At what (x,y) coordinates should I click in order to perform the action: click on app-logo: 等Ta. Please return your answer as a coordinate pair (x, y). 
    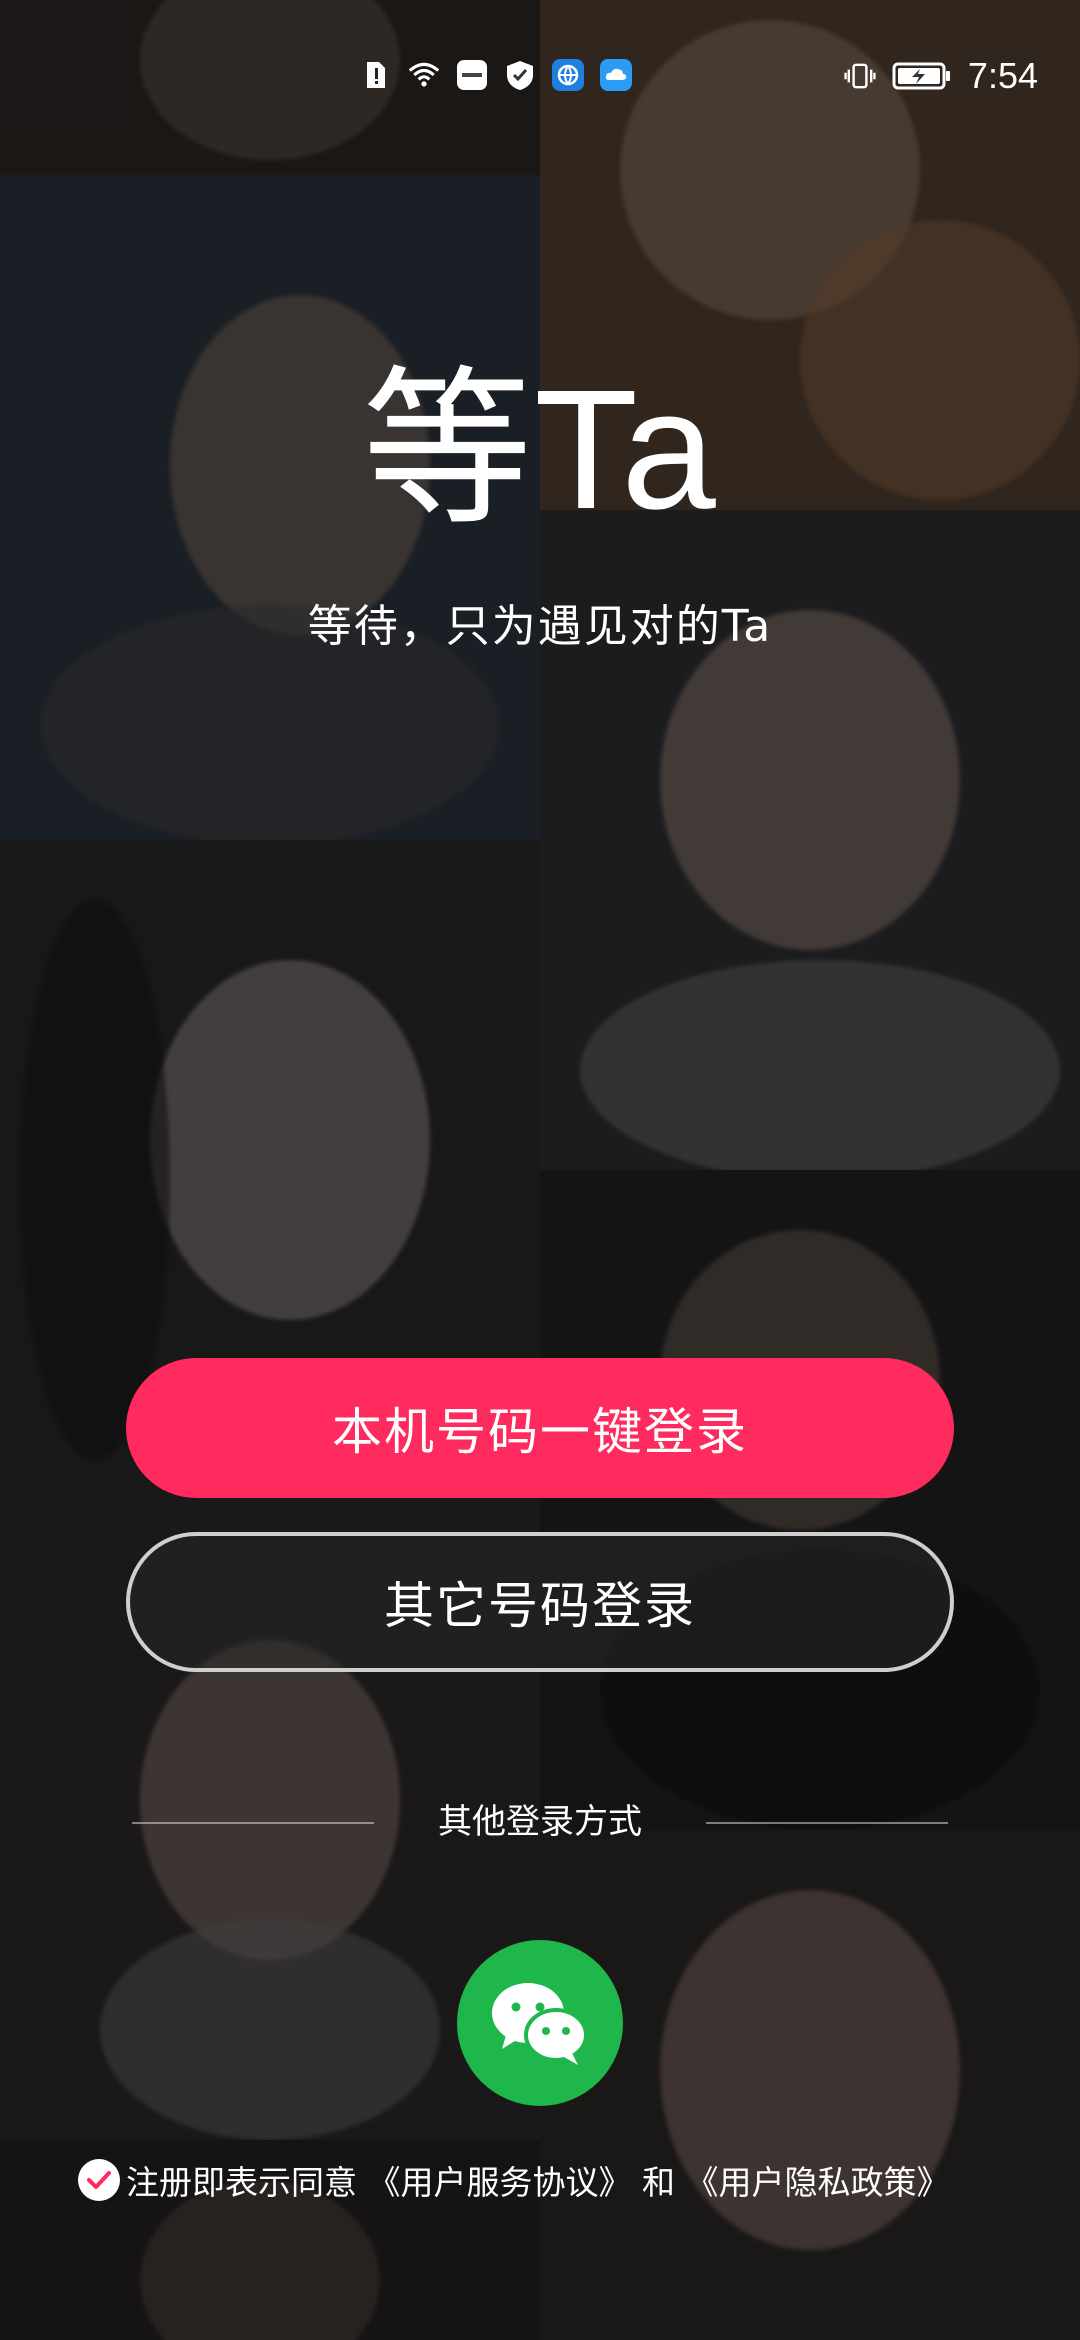
    Looking at the image, I should click on (540, 450).